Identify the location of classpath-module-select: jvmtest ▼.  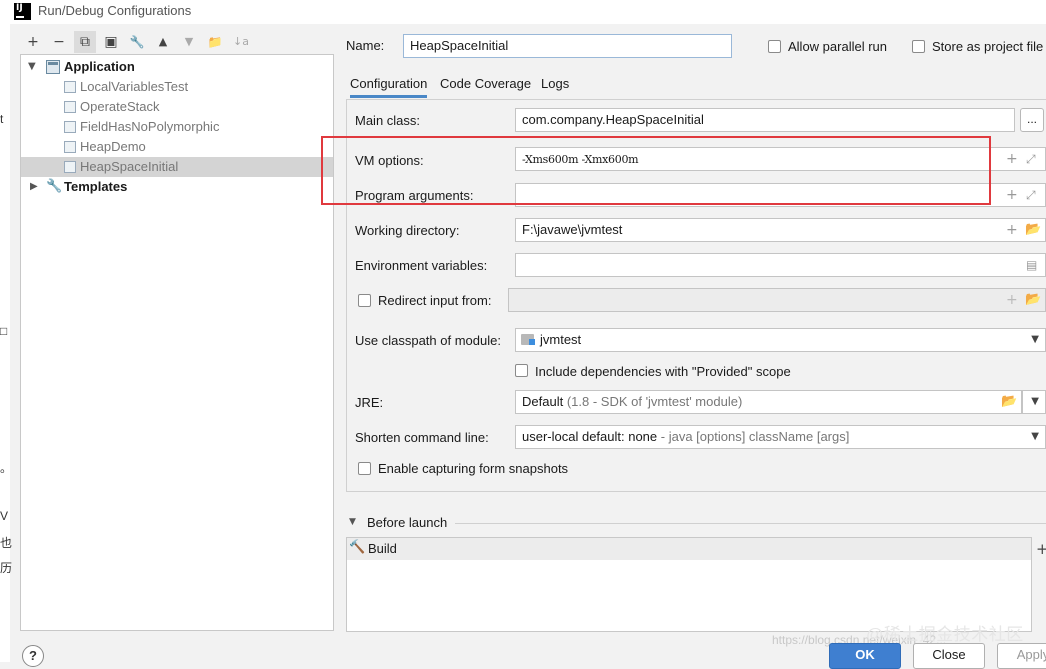
(780, 340).